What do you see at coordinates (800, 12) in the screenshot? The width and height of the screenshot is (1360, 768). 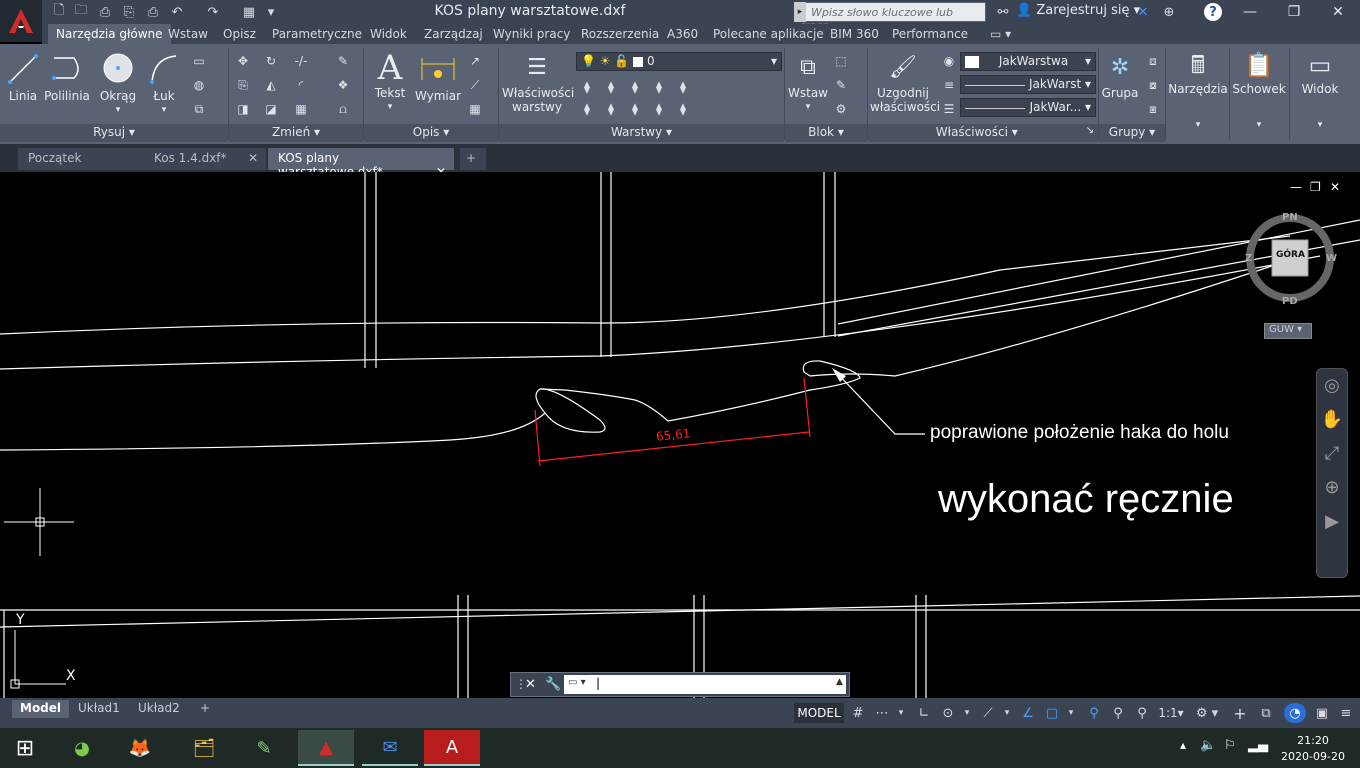 I see `search-expand-icon: ▸` at bounding box center [800, 12].